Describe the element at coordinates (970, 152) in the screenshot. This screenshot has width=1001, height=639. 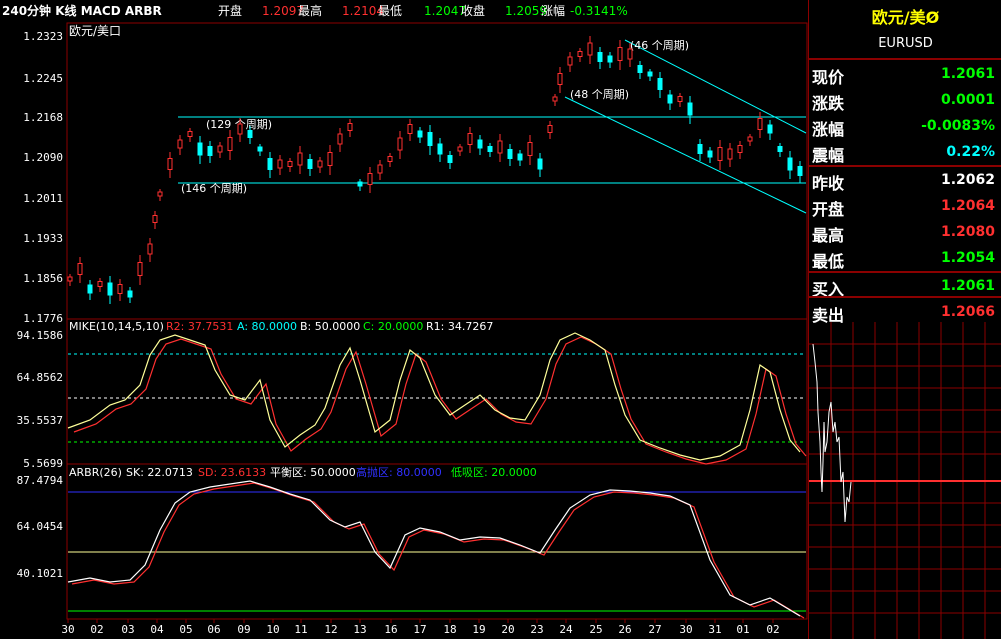
I see `quote-row-value: 0.22%` at that location.